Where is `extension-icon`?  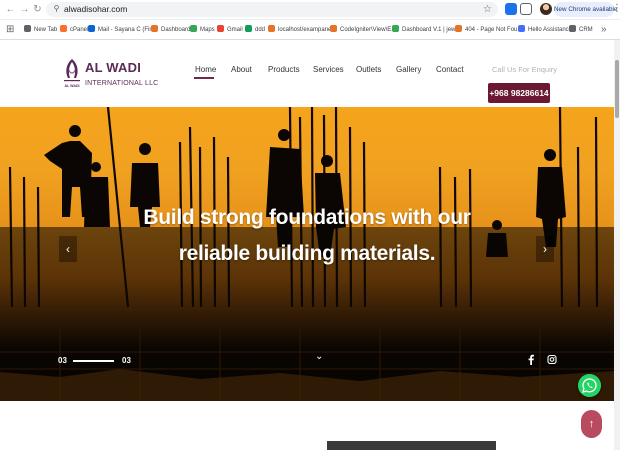
extension-icon is located at coordinates (511, 9).